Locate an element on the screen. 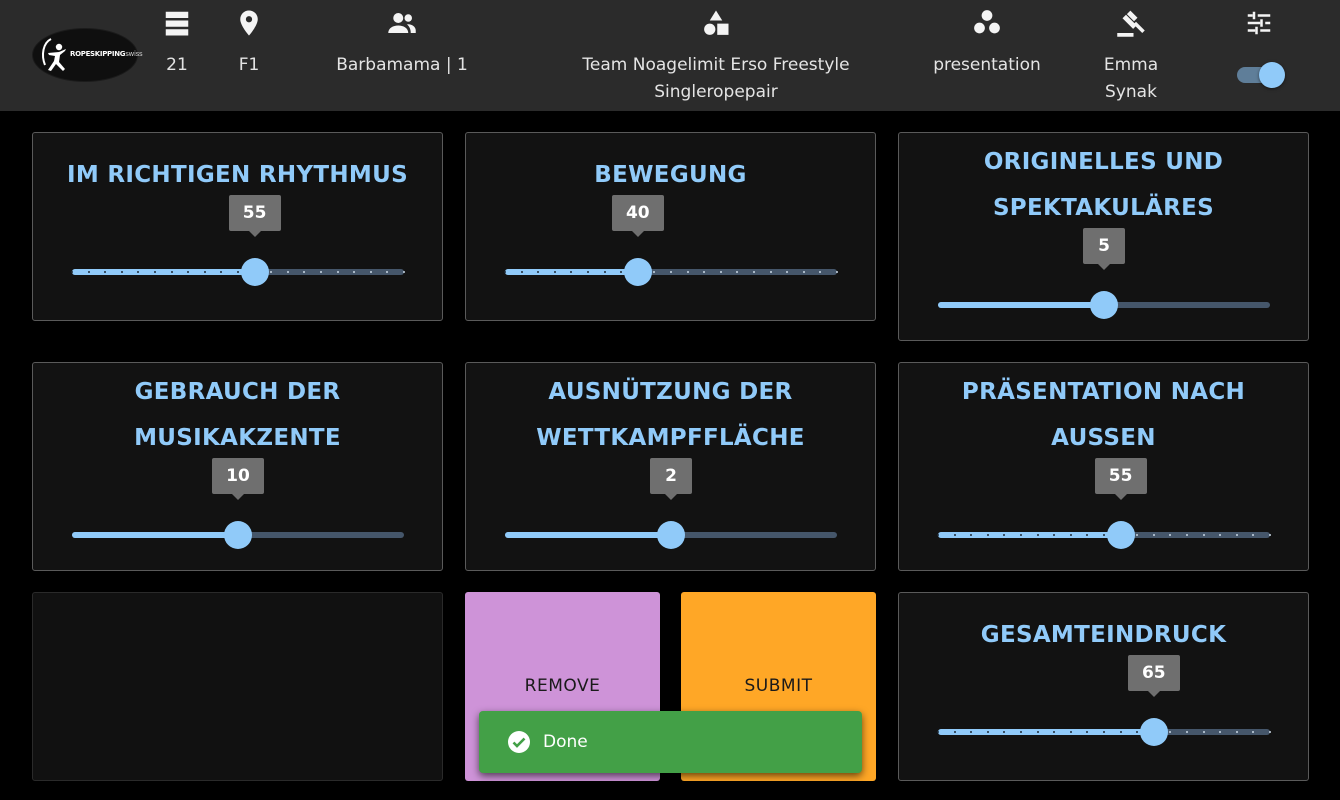 The width and height of the screenshot is (1340, 800). card-title: GESAMTEINDRUCK is located at coordinates (1103, 635).